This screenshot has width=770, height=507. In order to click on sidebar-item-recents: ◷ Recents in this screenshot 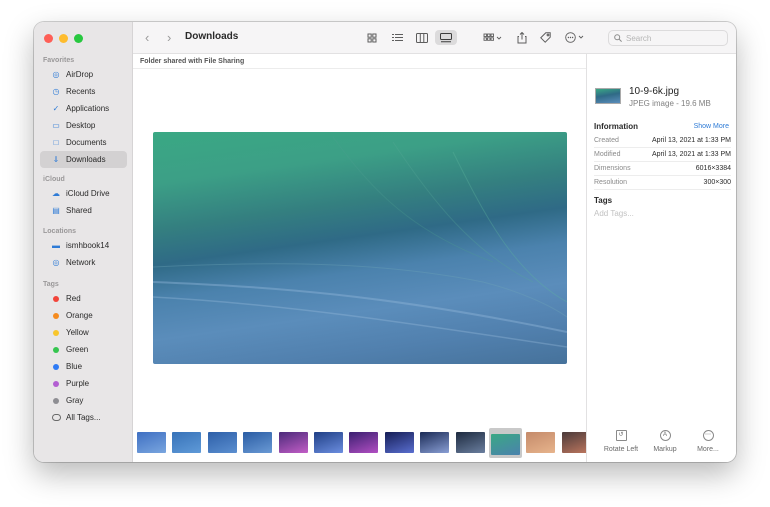, I will do `click(83, 91)`.